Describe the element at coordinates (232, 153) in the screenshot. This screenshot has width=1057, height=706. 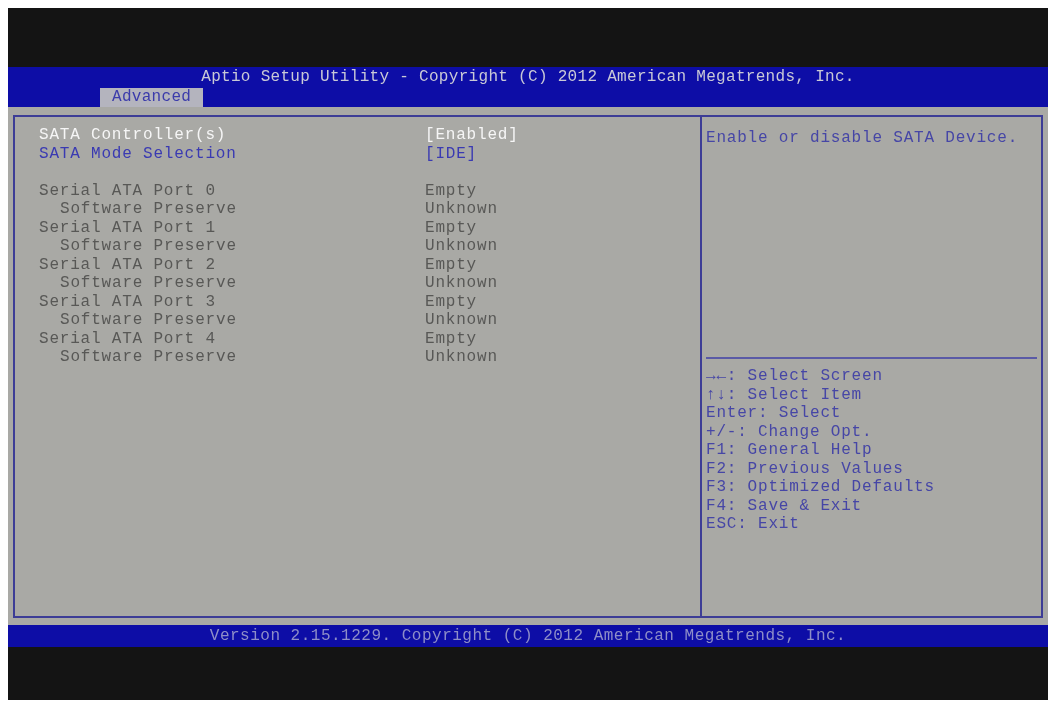
I see `option-label: SATA Mode Selection` at that location.